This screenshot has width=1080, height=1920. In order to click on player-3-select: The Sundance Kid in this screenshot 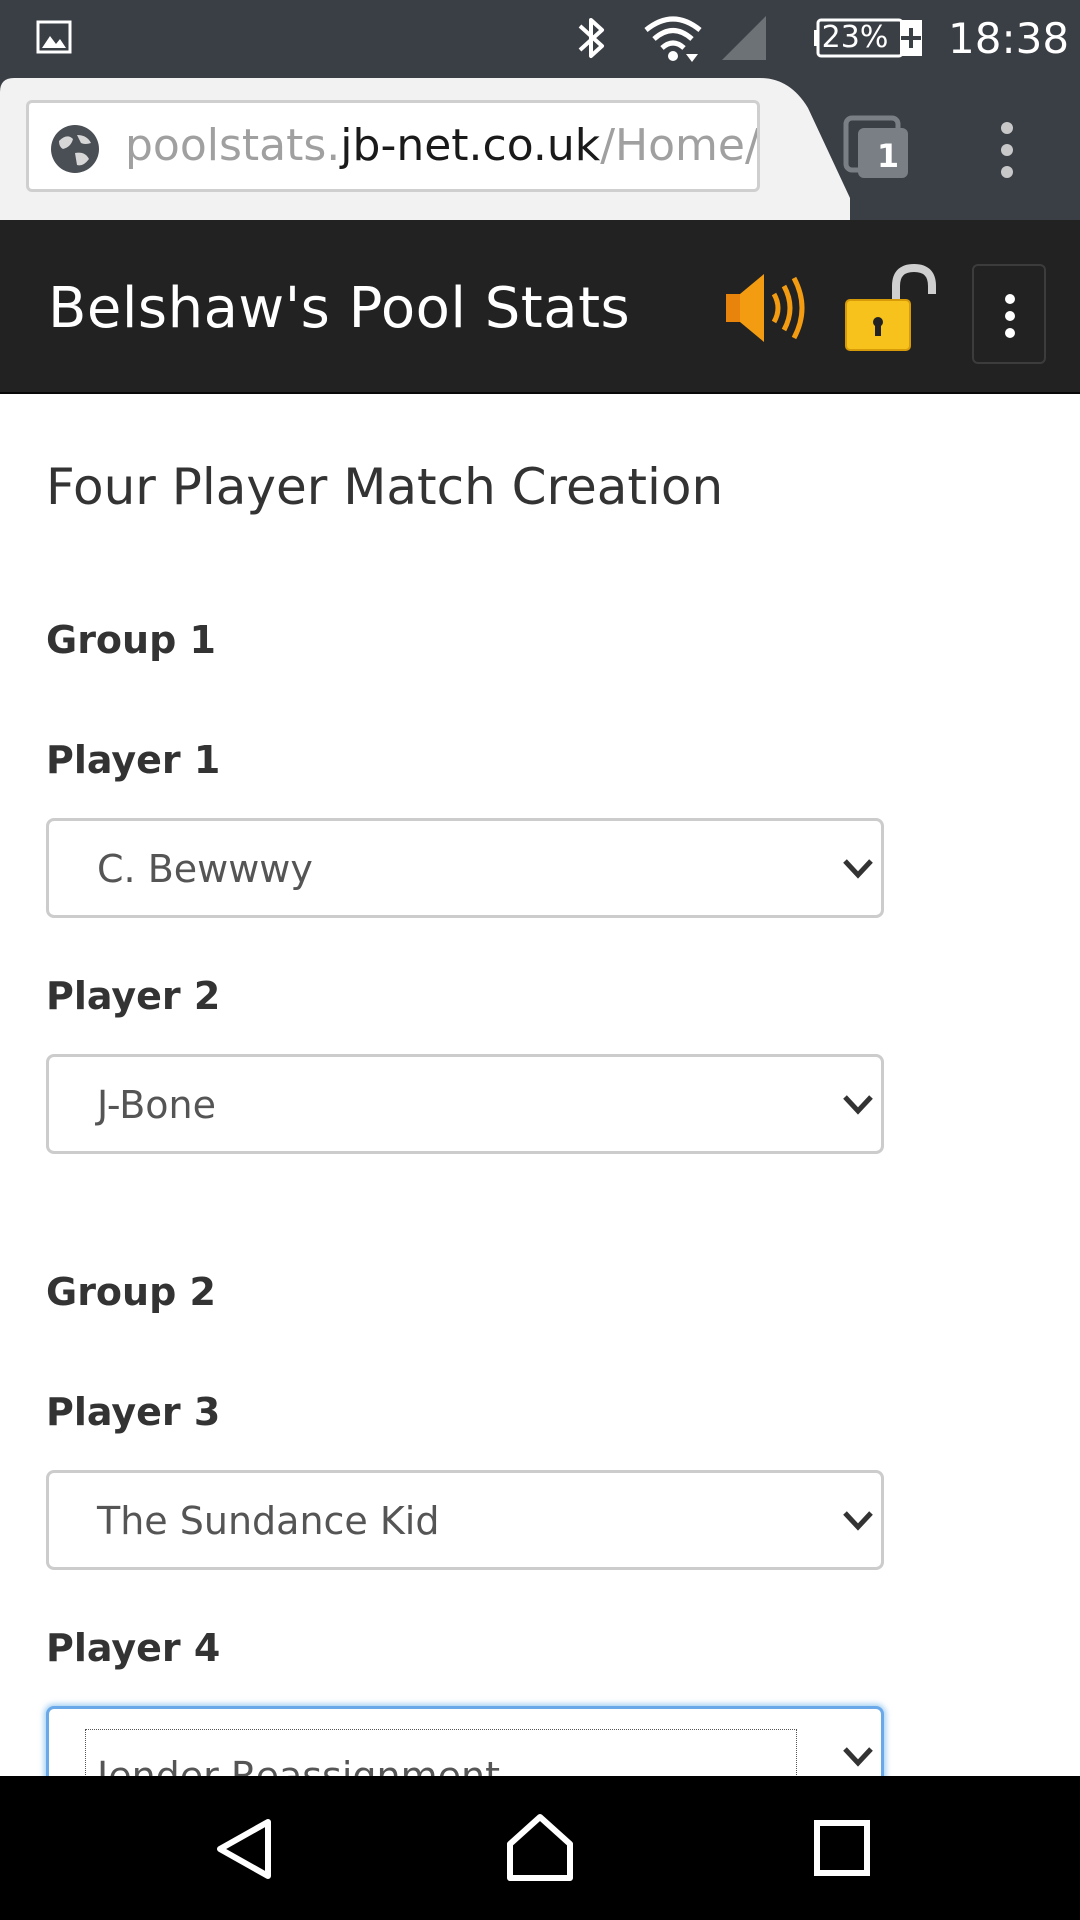, I will do `click(465, 1520)`.